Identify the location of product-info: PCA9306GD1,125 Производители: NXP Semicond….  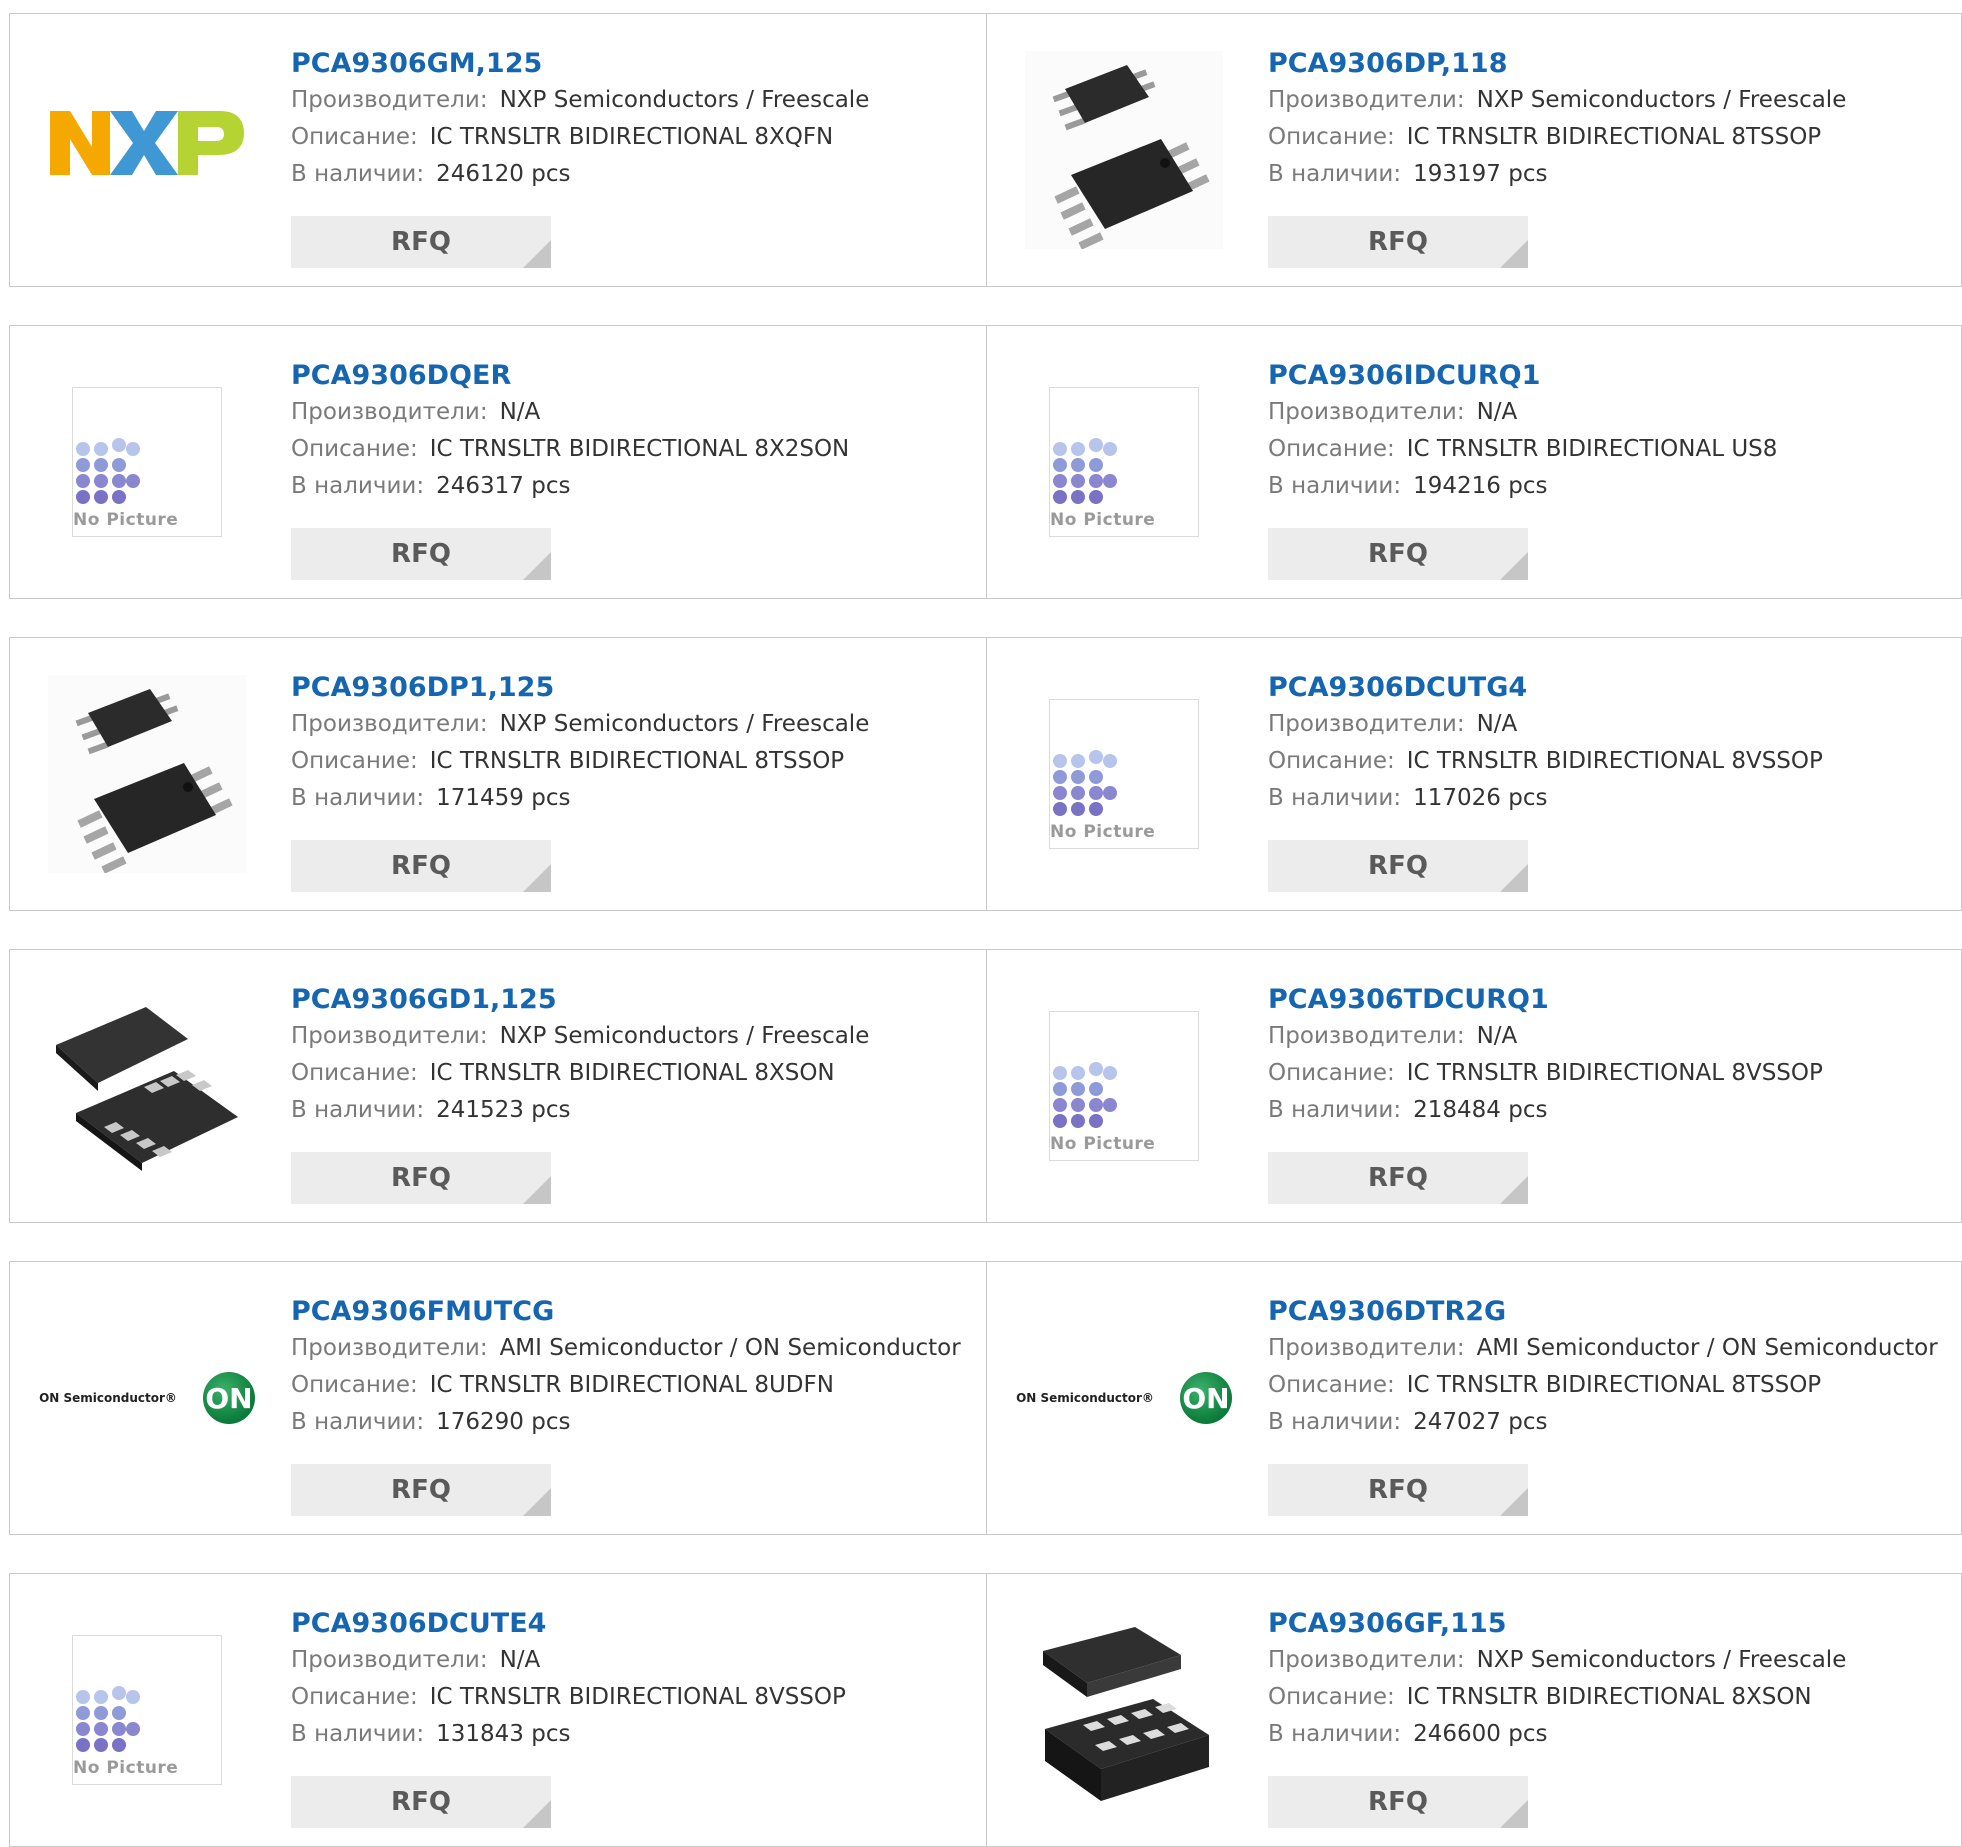
(633, 1055).